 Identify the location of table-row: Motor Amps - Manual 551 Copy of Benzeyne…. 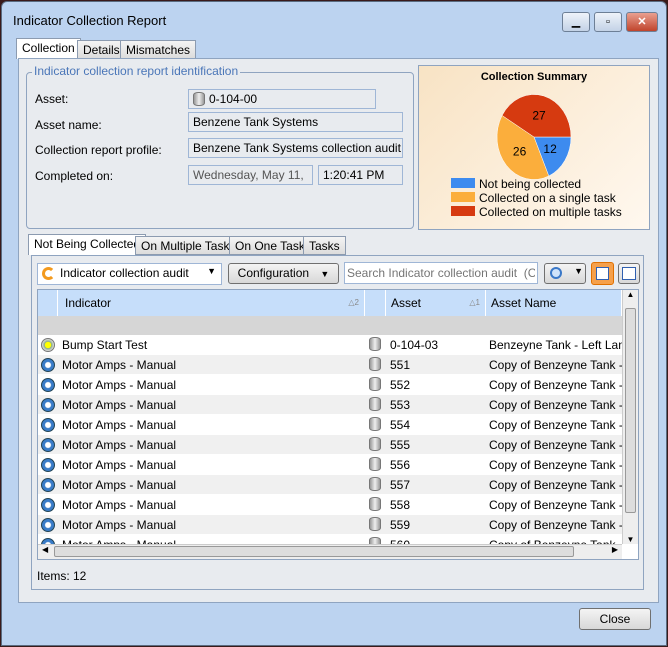
(330, 365).